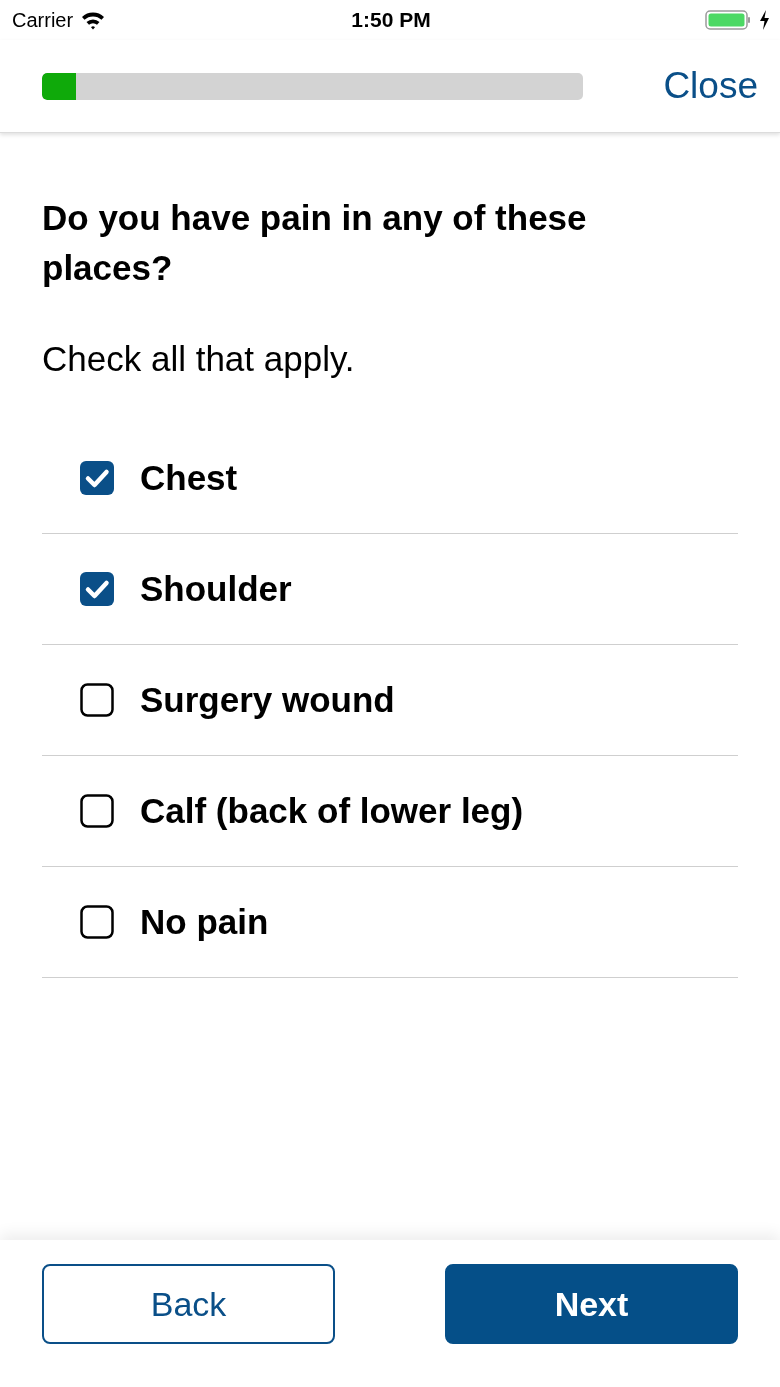  Describe the element at coordinates (728, 20) in the screenshot. I see `battery-icon` at that location.